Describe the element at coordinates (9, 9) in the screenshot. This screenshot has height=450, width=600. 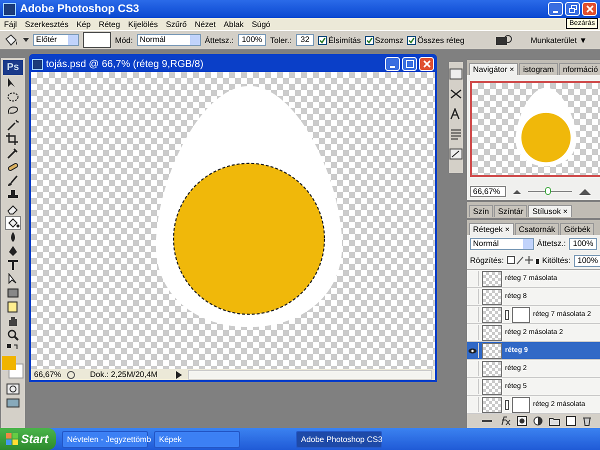
I see `app-icon` at that location.